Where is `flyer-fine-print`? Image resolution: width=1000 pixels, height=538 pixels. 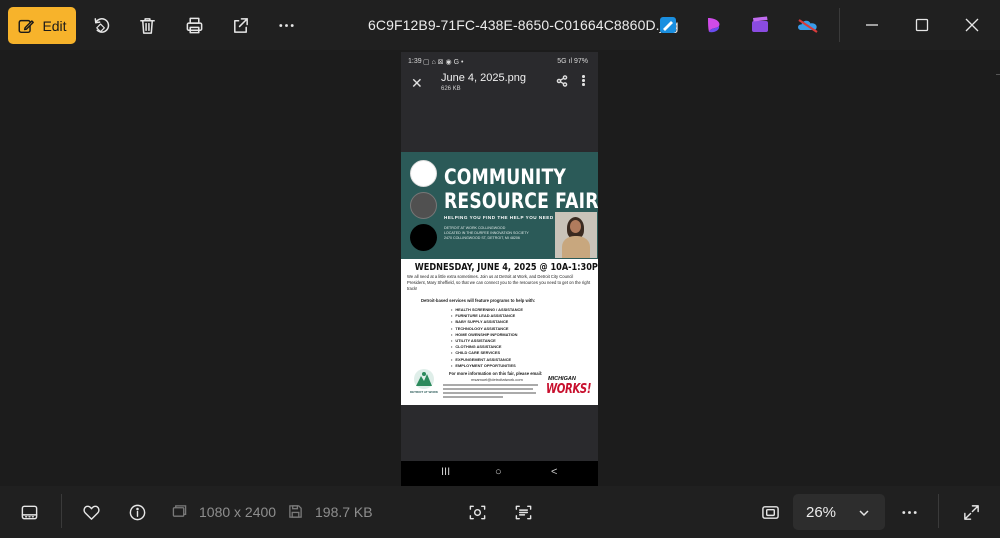
flyer-fine-print is located at coordinates (493, 391).